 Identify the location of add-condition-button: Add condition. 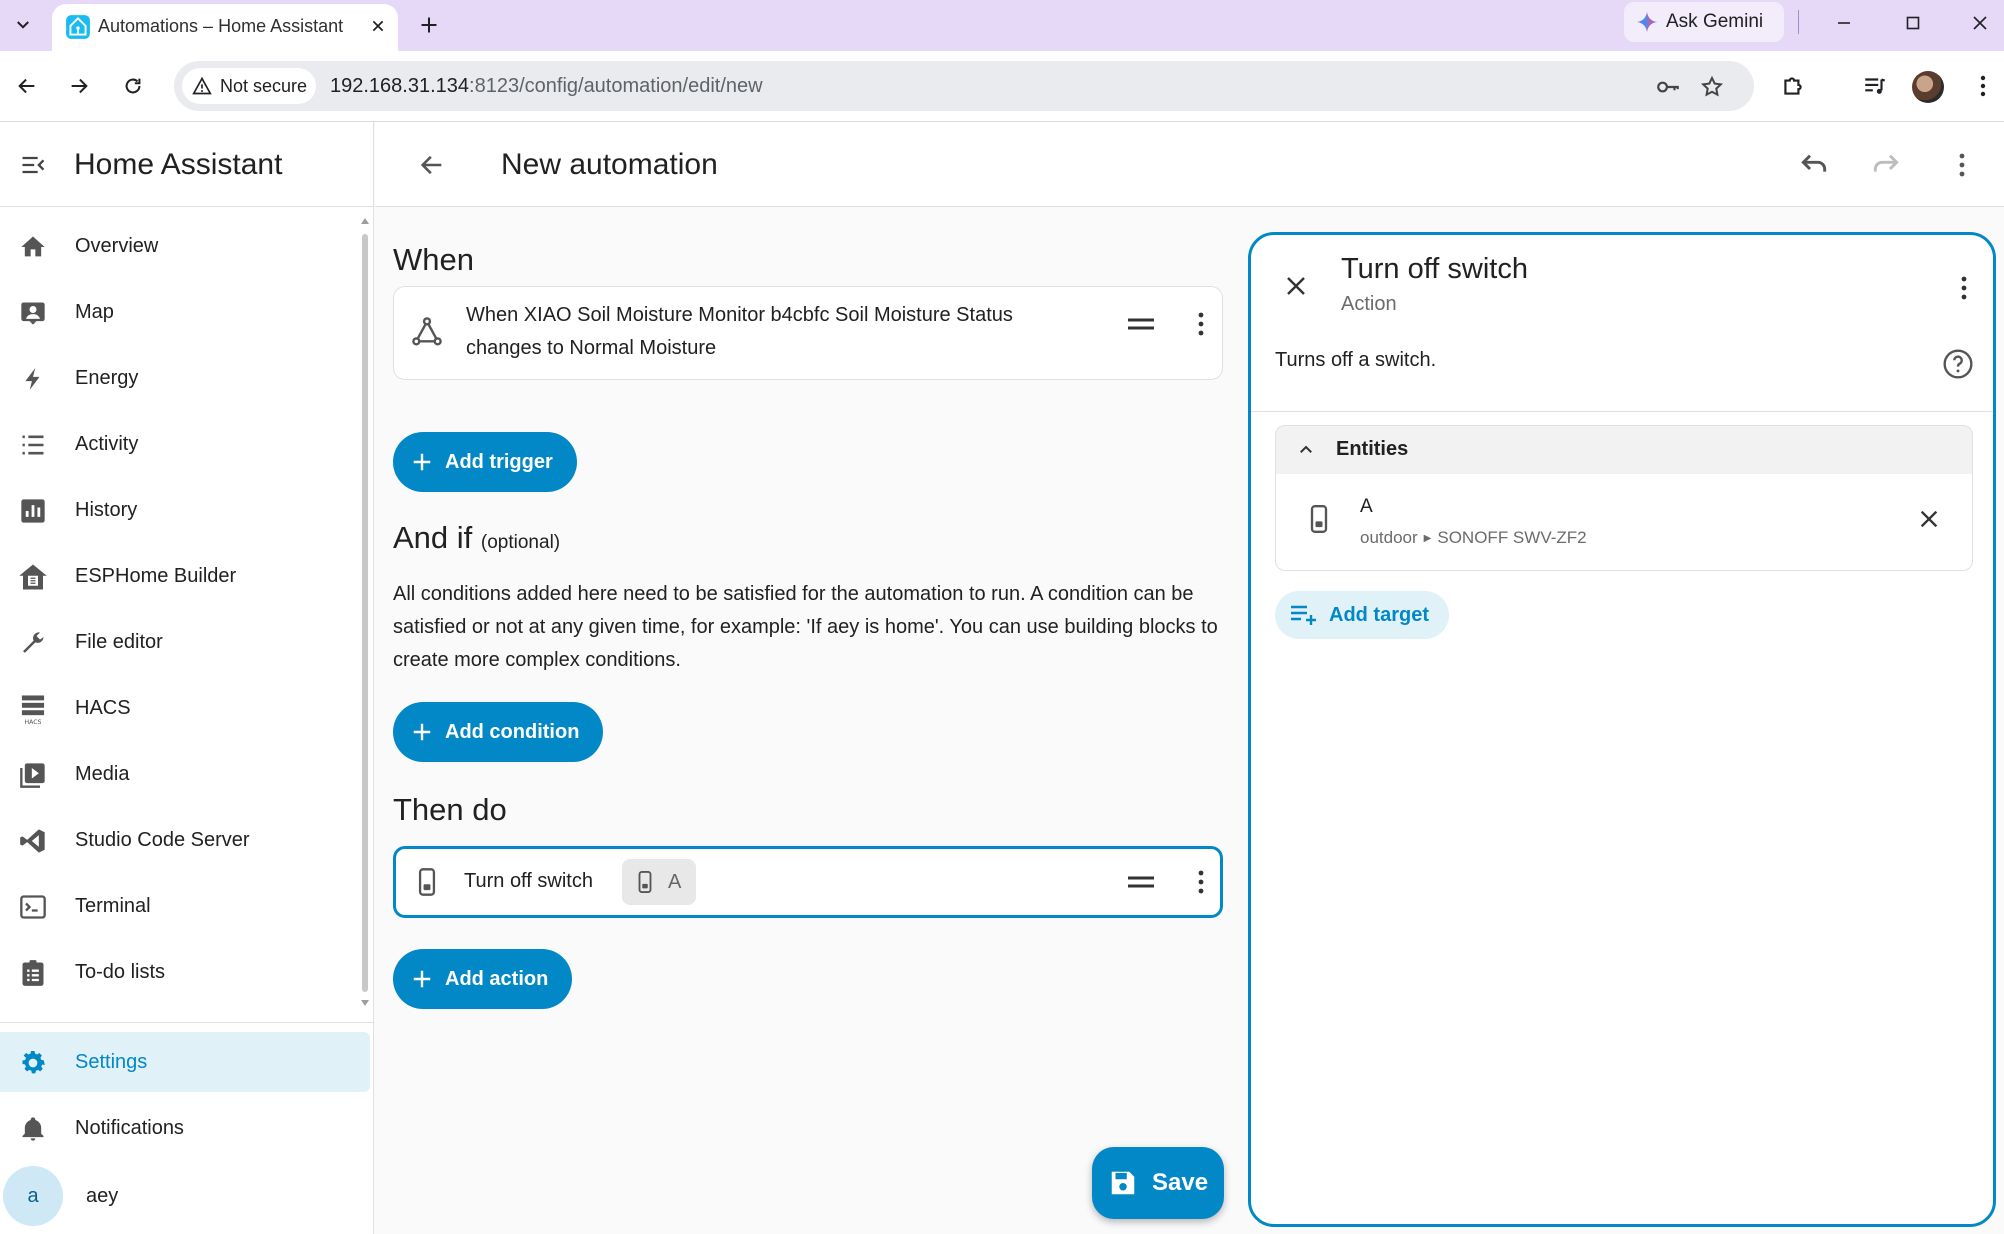
(498, 732).